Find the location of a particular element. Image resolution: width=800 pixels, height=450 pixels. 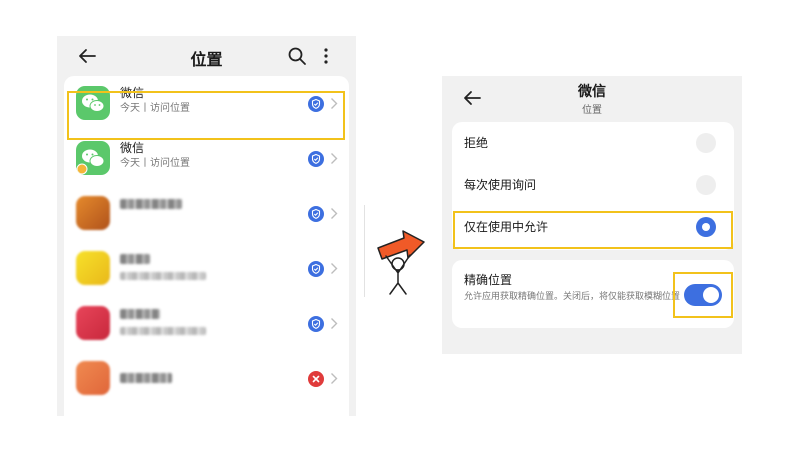

mascot-arrow-icon is located at coordinates (401, 262).